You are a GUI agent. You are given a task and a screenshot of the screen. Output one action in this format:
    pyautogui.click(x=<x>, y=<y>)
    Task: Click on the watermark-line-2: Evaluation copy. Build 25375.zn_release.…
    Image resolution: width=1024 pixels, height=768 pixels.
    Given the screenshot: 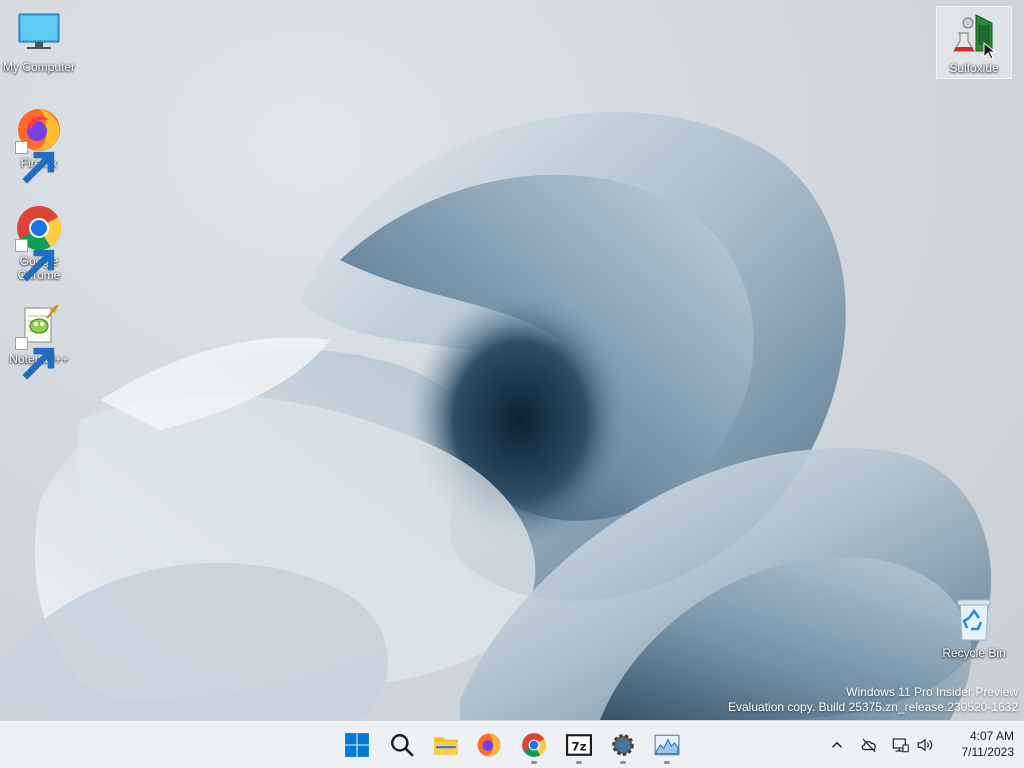 What is the action you would take?
    pyautogui.click(x=873, y=707)
    